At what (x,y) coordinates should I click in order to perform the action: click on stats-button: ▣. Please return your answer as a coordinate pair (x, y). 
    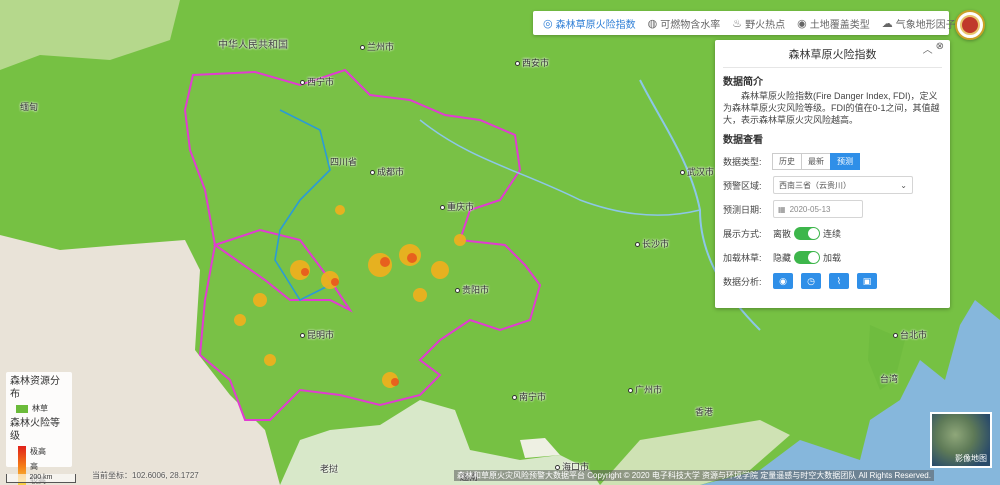
    Looking at the image, I should click on (867, 281).